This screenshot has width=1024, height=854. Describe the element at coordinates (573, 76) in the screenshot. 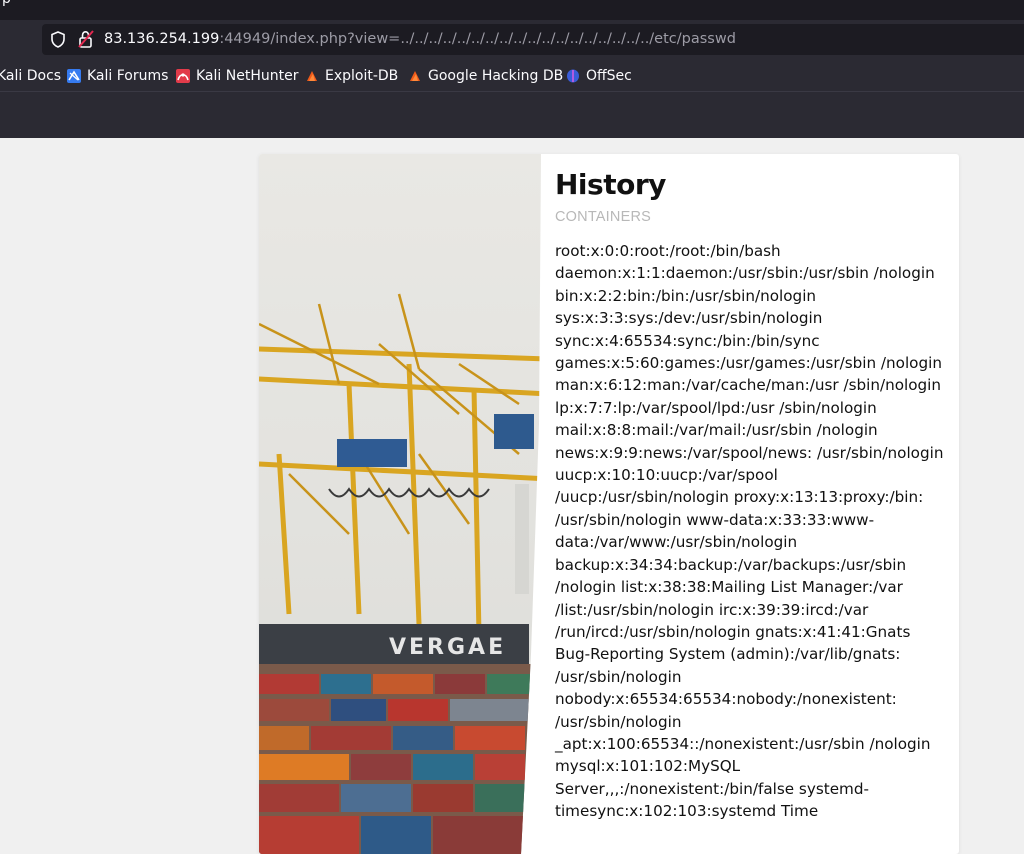

I see `offsec-icon` at that location.